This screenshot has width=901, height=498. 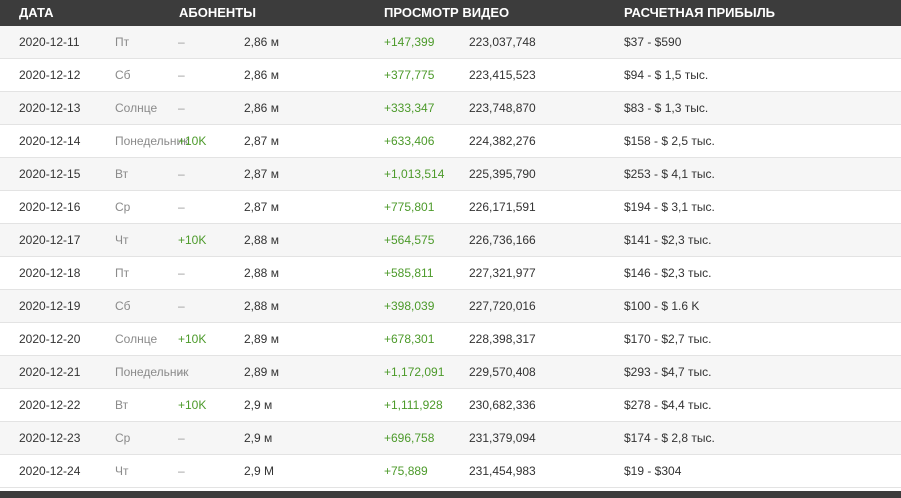 What do you see at coordinates (666, 108) in the screenshot?
I see `earnings-cell: $83 - $ 1,3 тыс.` at bounding box center [666, 108].